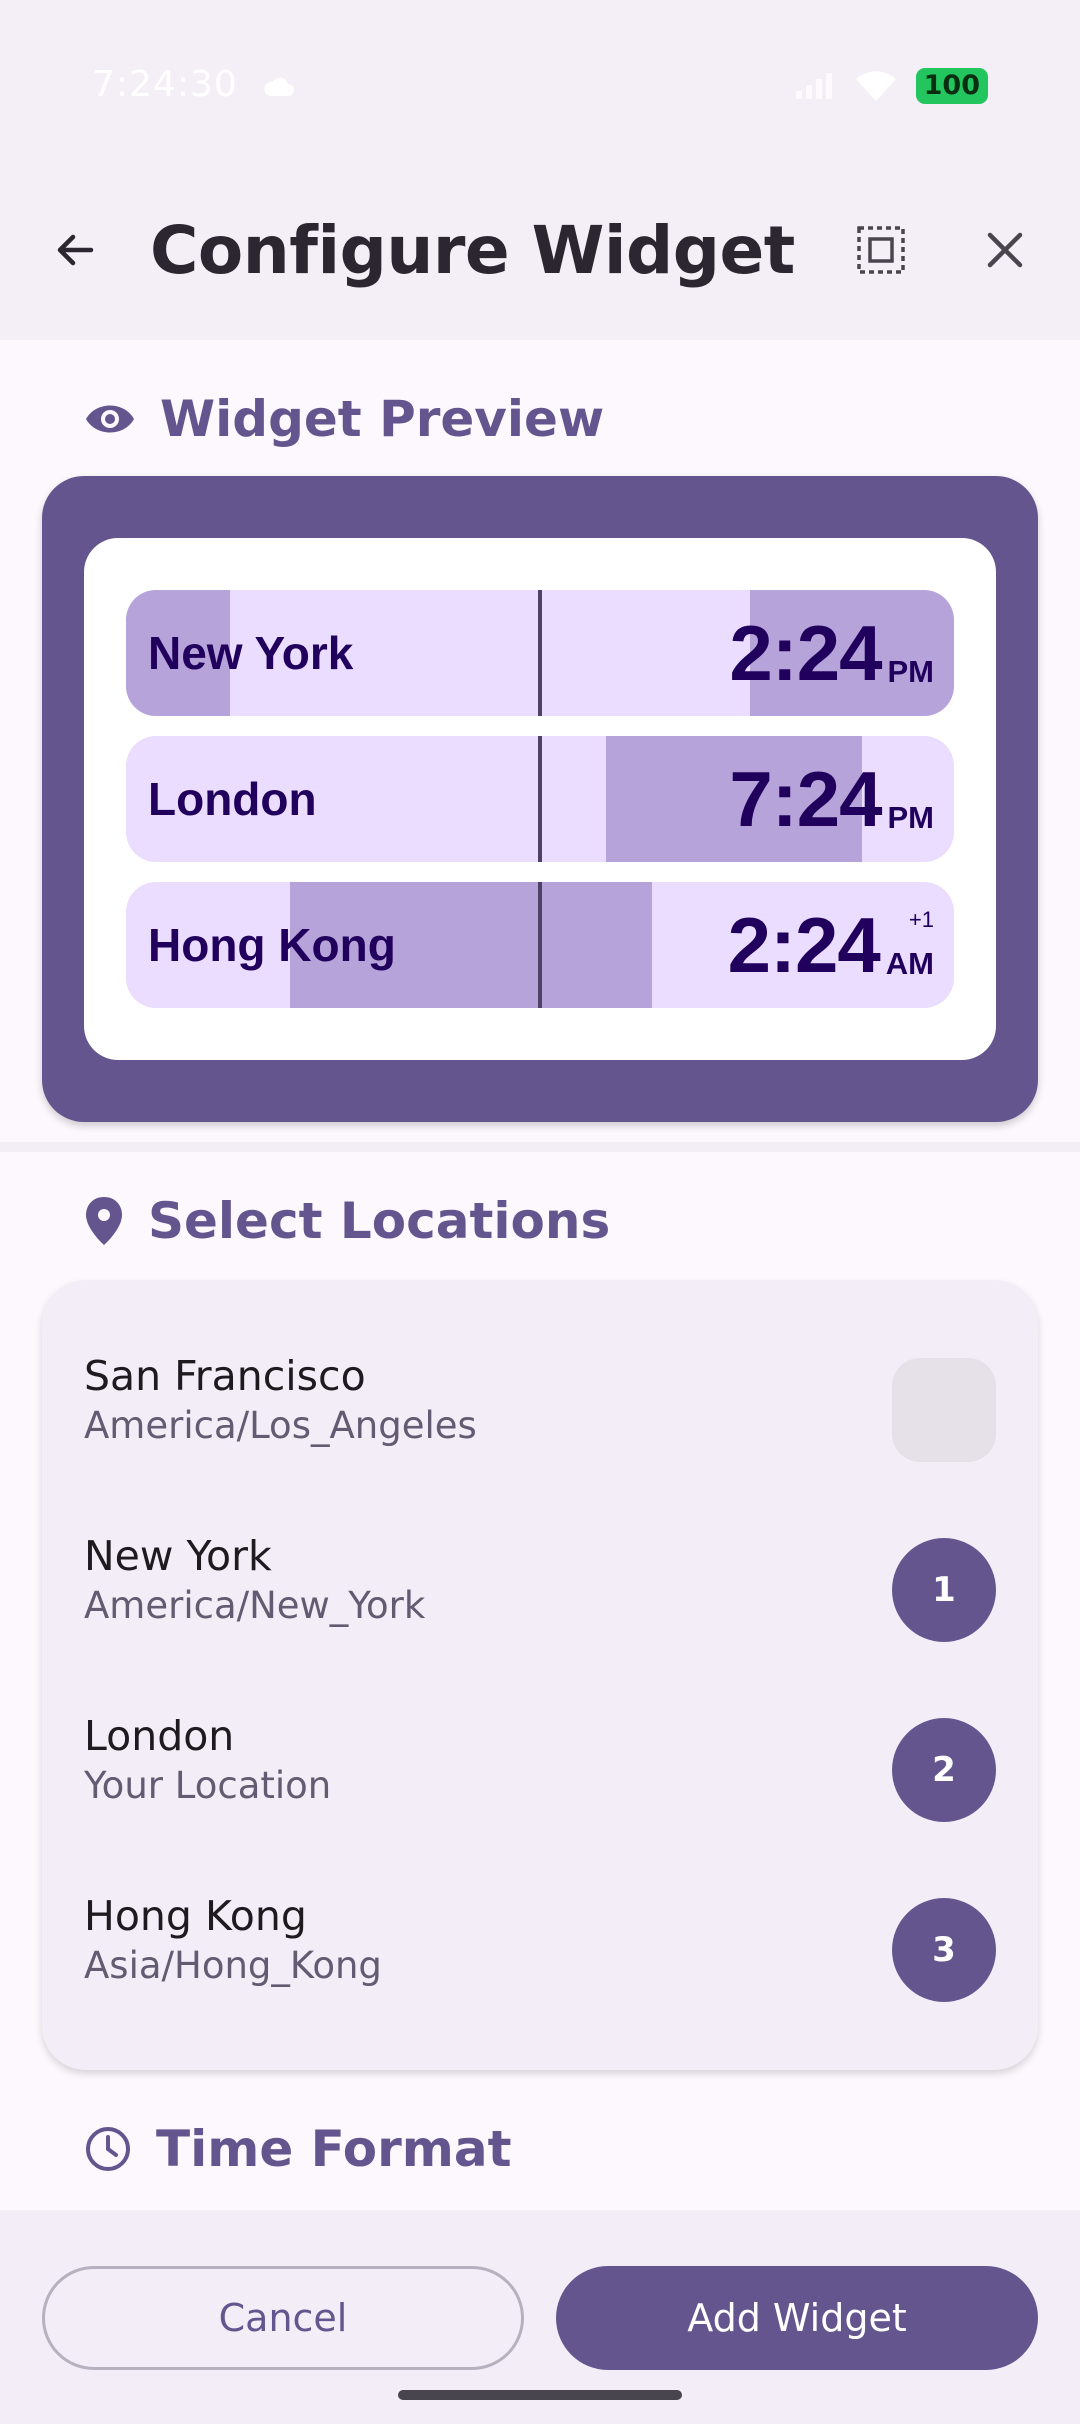  Describe the element at coordinates (382, 419) in the screenshot. I see `preview-section-title: Widget Preview` at that location.